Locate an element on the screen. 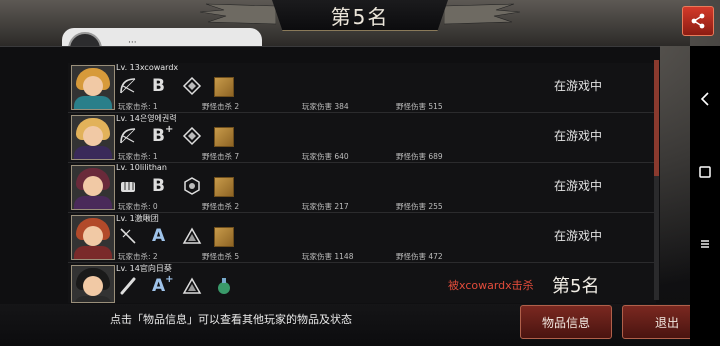 This screenshot has width=720, height=346. player-level-name: Lv. 14官向日葵 is located at coordinates (144, 268).